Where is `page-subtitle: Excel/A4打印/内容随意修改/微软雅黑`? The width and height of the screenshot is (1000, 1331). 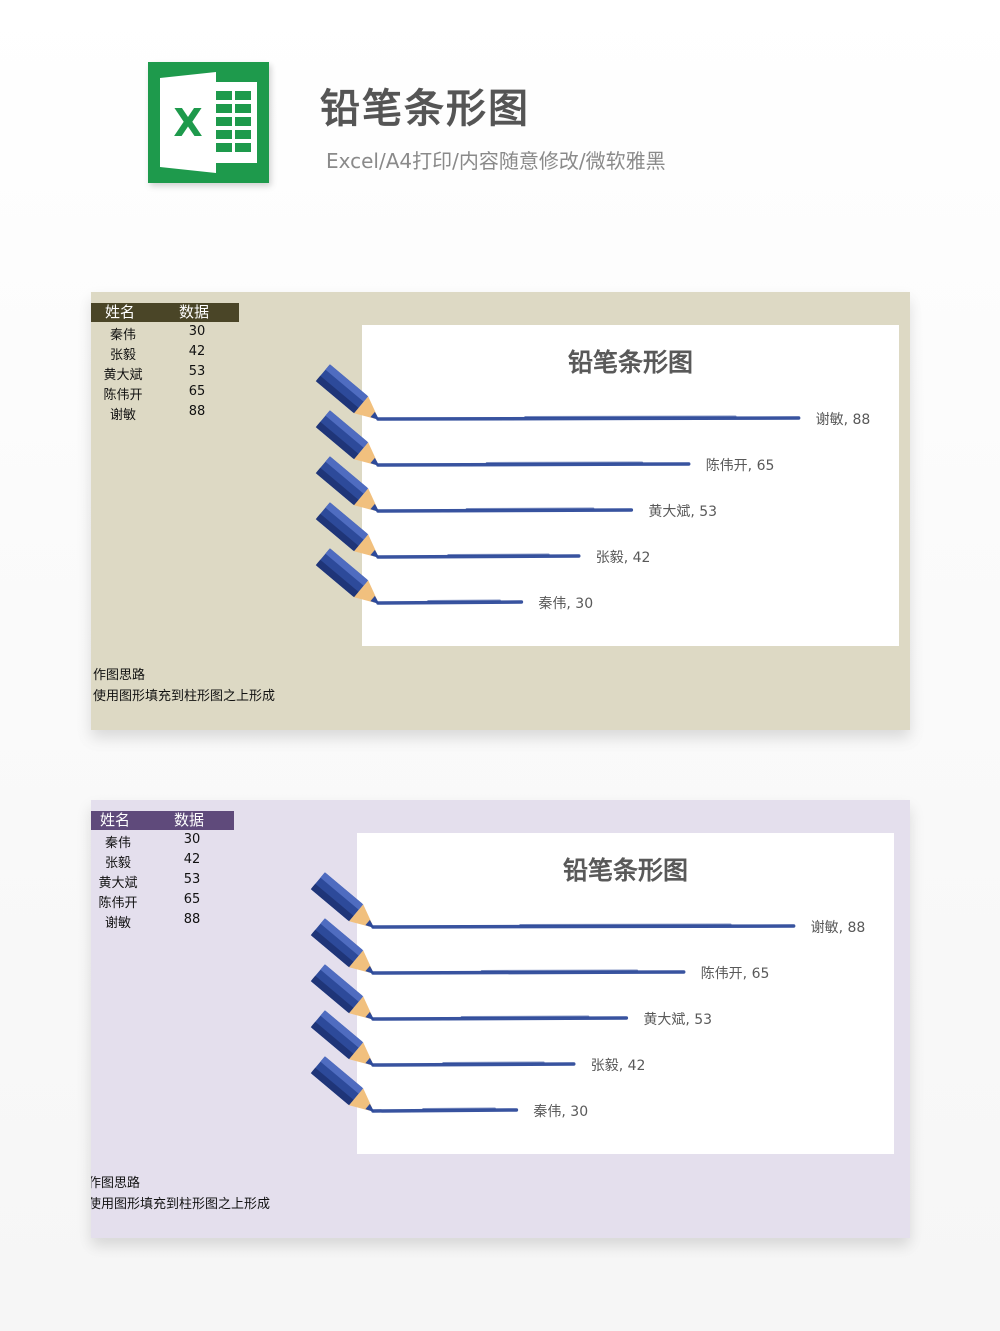
page-subtitle: Excel/A4打印/内容随意修改/微软雅黑 is located at coordinates (496, 161).